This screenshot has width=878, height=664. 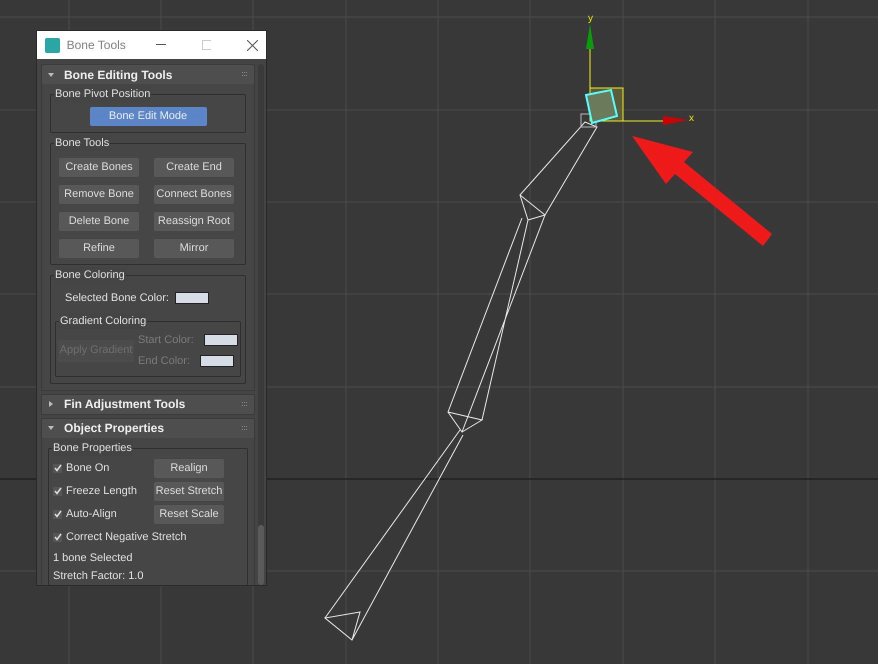 What do you see at coordinates (52, 45) in the screenshot?
I see `app-logo-icon` at bounding box center [52, 45].